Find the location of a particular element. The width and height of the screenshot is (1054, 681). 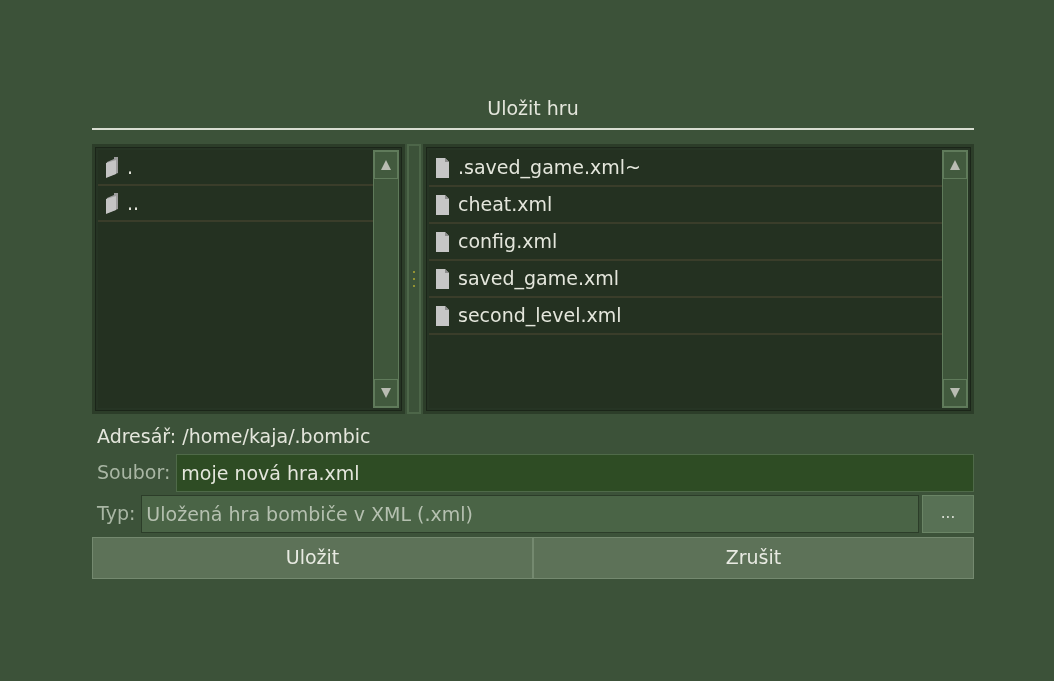

directory-path: /home/kaja/.bombic is located at coordinates (276, 436).